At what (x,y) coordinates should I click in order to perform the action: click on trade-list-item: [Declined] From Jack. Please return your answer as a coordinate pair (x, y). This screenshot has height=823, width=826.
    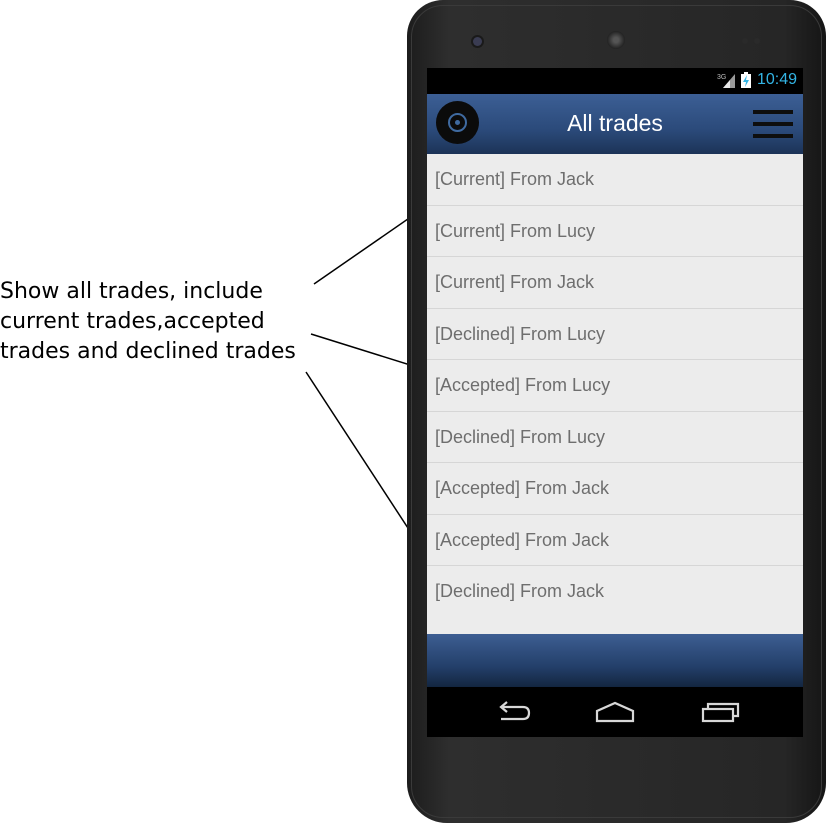
    Looking at the image, I should click on (615, 592).